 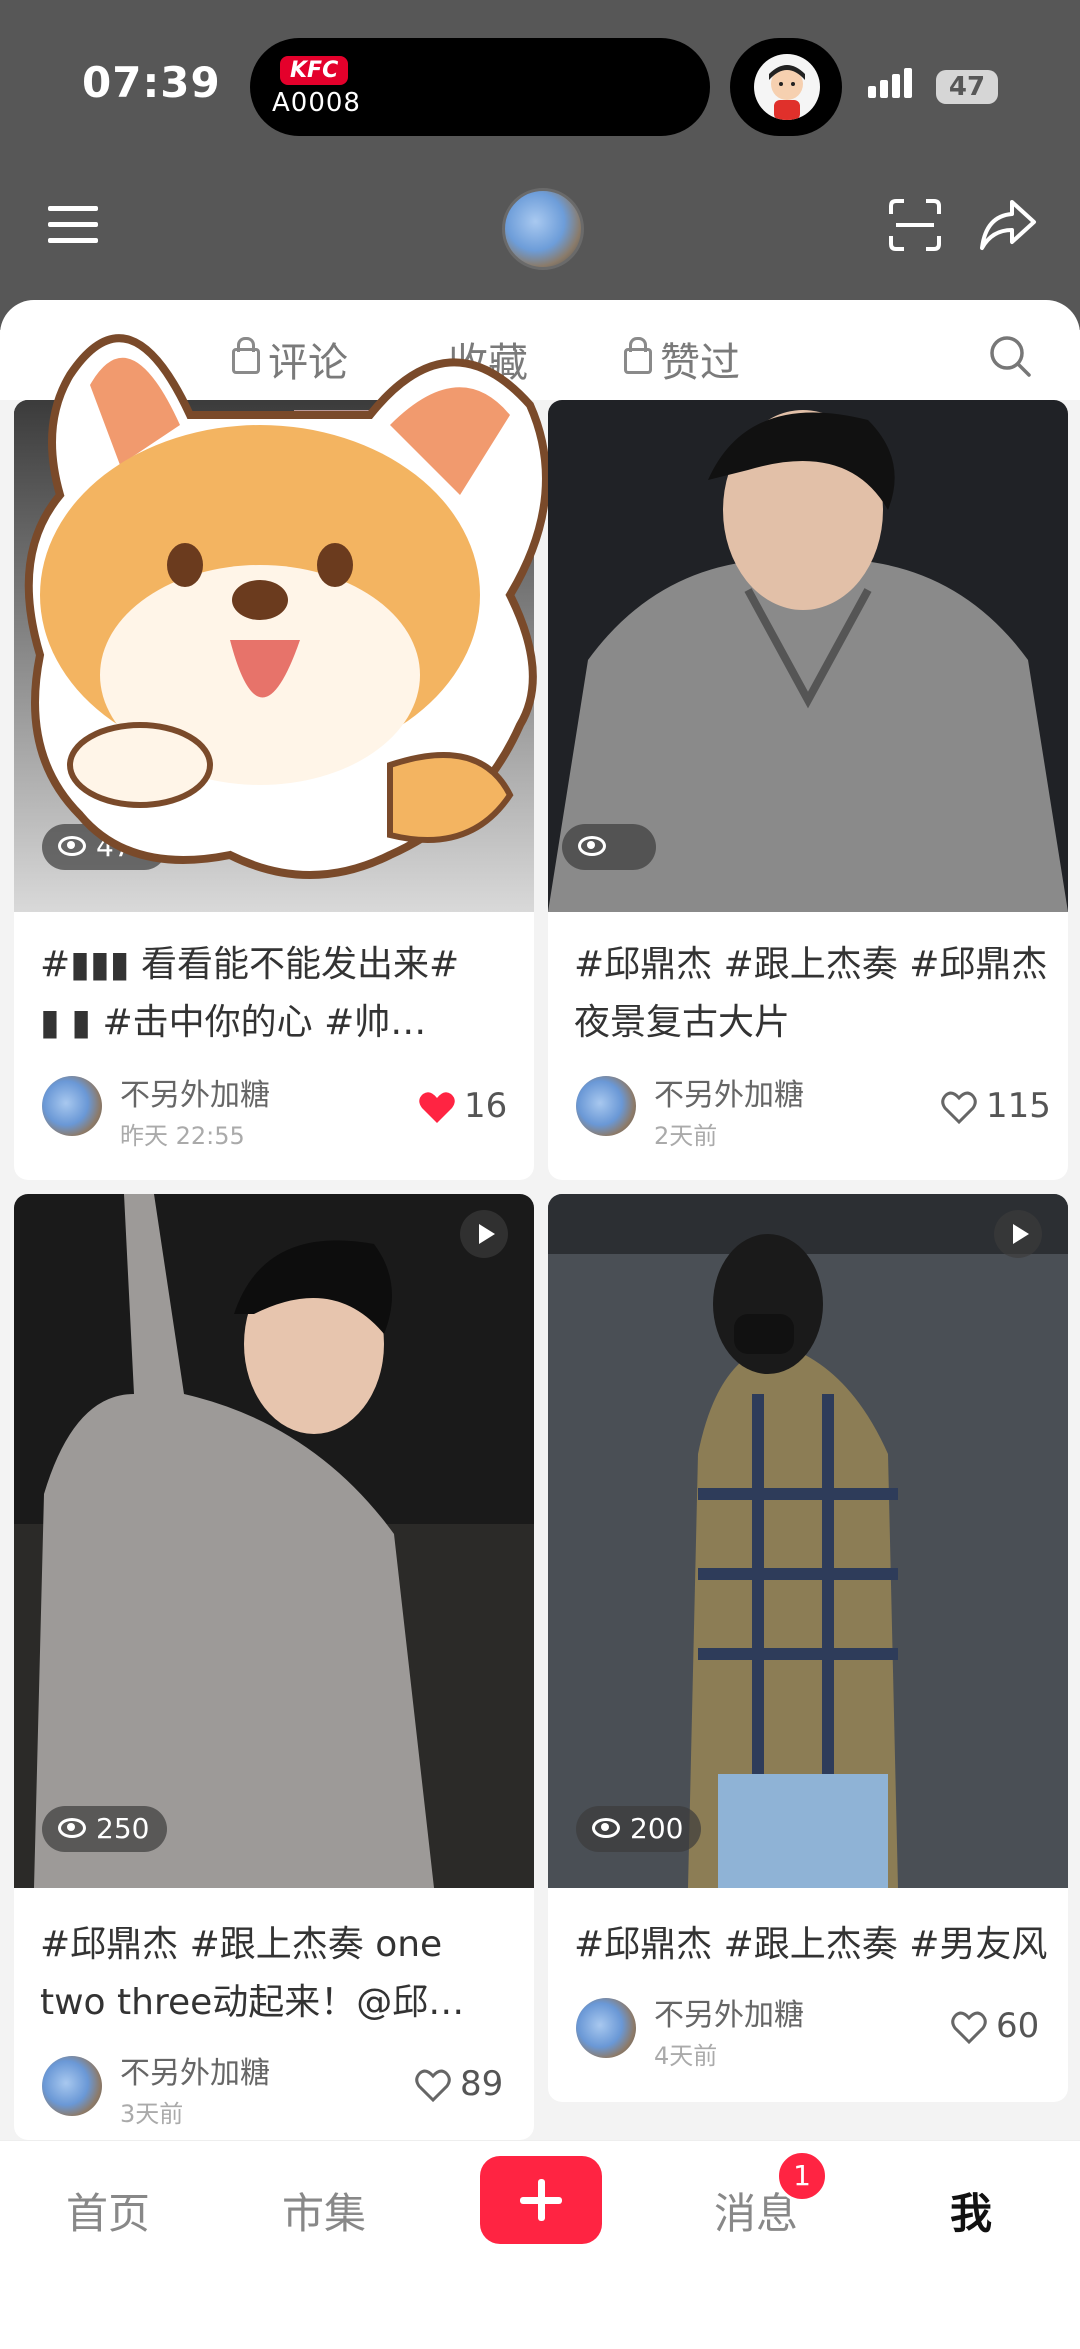 I want to click on signal-icon, so click(x=892, y=83).